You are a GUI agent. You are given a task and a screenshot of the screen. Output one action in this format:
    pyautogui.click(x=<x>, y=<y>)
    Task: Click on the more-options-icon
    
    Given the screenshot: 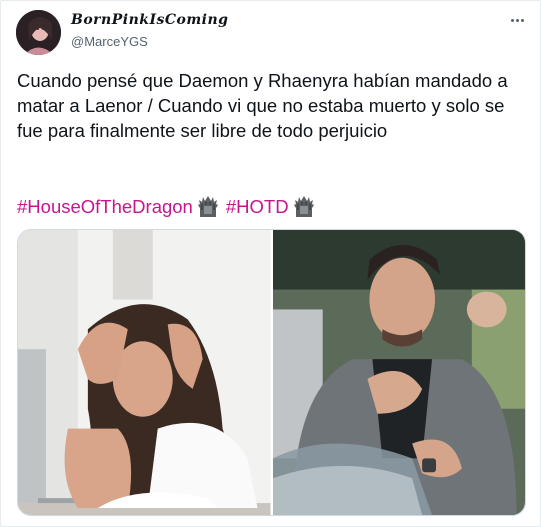 What is the action you would take?
    pyautogui.click(x=517, y=20)
    